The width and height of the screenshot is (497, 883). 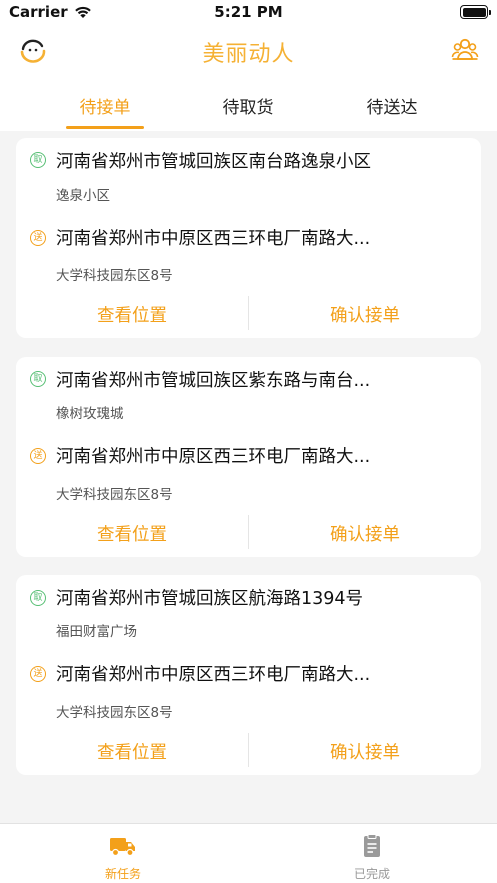 What do you see at coordinates (248, 54) in the screenshot?
I see `page-title: 美丽动人` at bounding box center [248, 54].